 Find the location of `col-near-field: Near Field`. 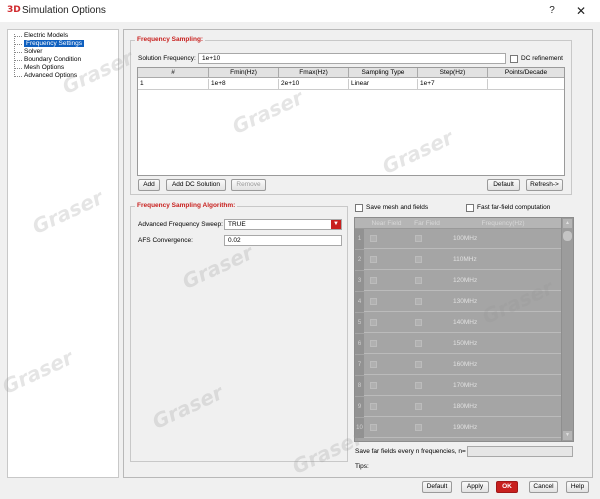

col-near-field: Near Field is located at coordinates (386, 223).